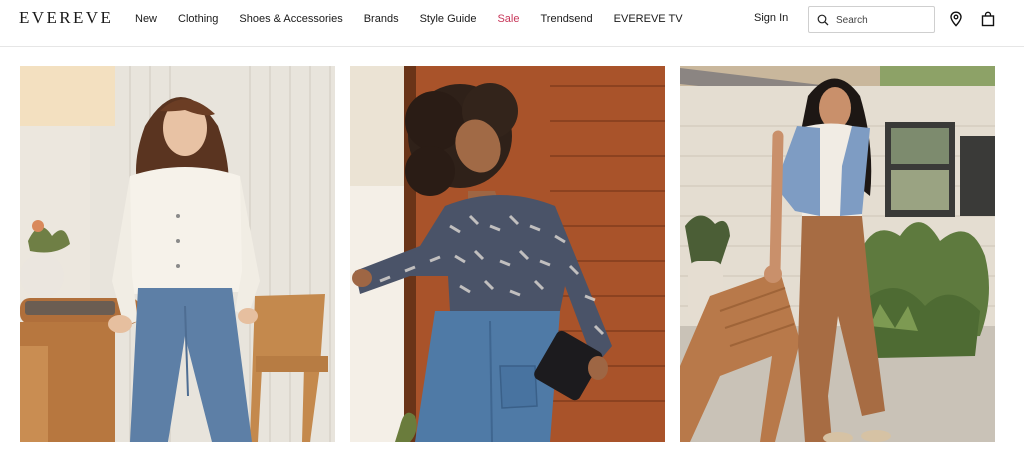  I want to click on search-box, so click(871, 19).